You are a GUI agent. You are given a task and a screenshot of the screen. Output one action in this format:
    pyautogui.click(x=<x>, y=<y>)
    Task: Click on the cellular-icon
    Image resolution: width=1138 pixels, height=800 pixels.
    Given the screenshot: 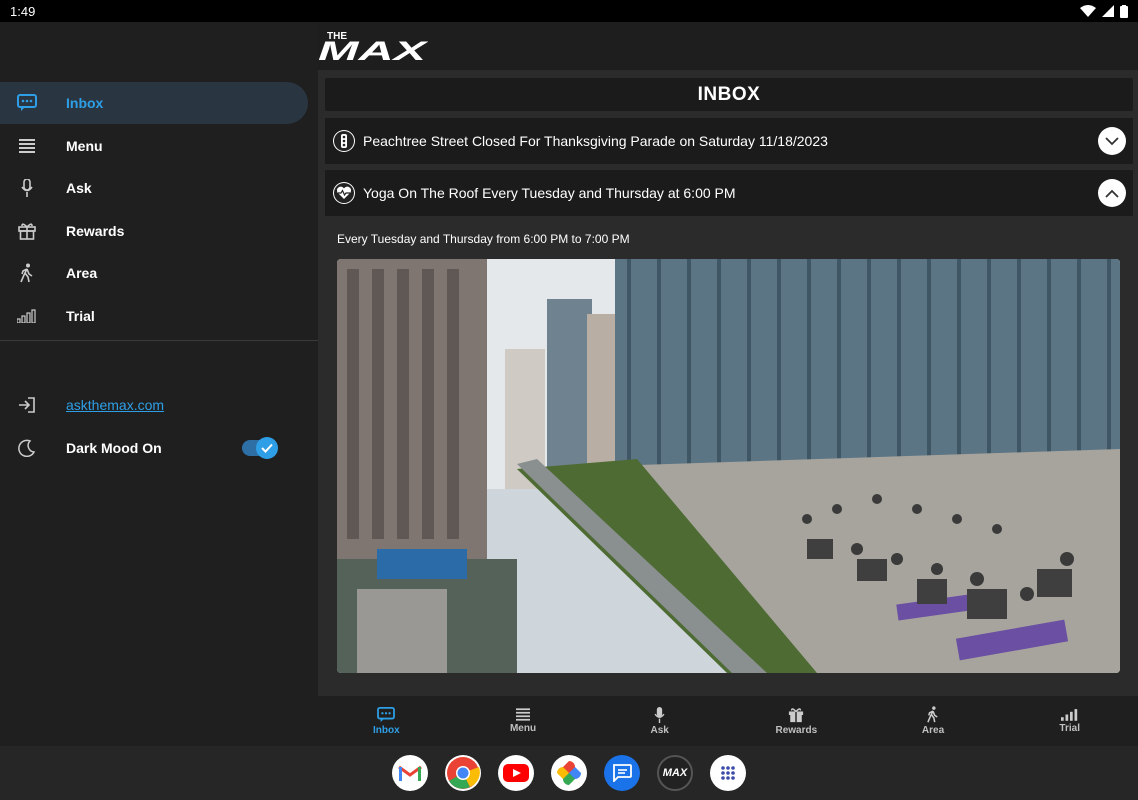 What is the action you would take?
    pyautogui.click(x=1108, y=11)
    